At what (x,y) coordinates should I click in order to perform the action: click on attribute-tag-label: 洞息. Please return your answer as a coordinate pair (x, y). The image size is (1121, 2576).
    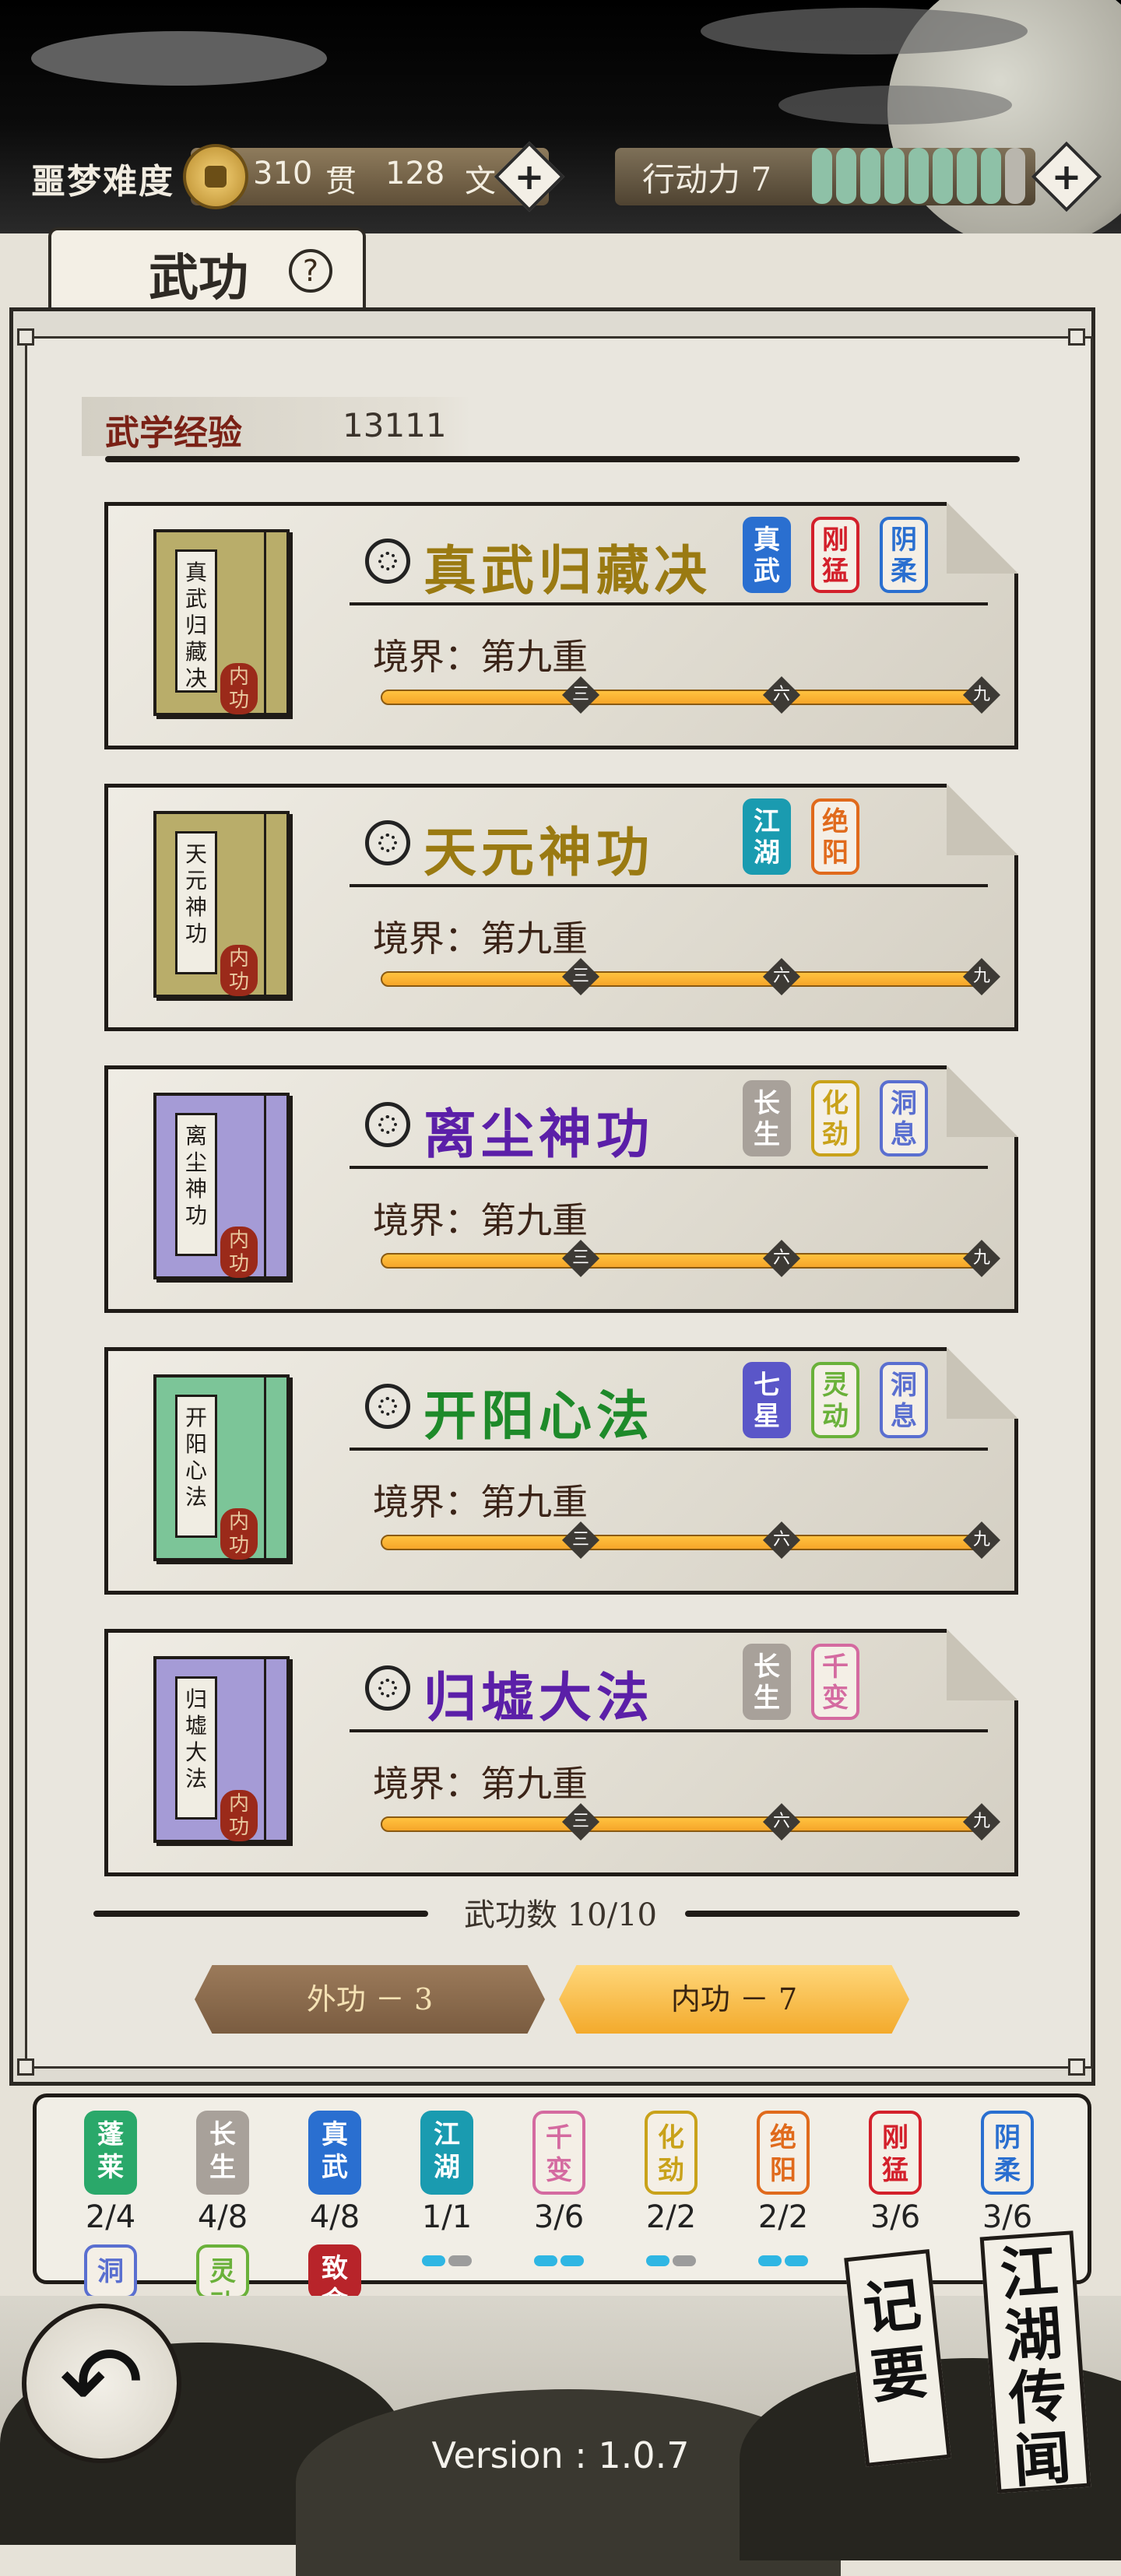
    Looking at the image, I should click on (904, 1119).